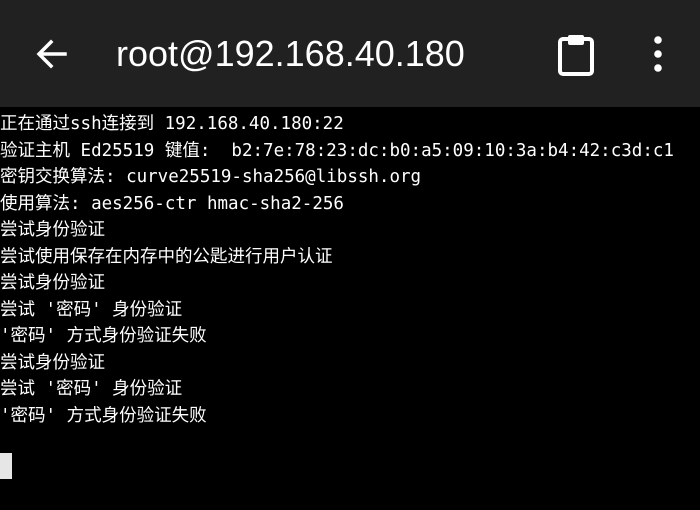 Image resolution: width=700 pixels, height=510 pixels. Describe the element at coordinates (211, 177) in the screenshot. I see `terminal-line: 密钥交换算法: curve25519-sha256@libssh.org` at that location.